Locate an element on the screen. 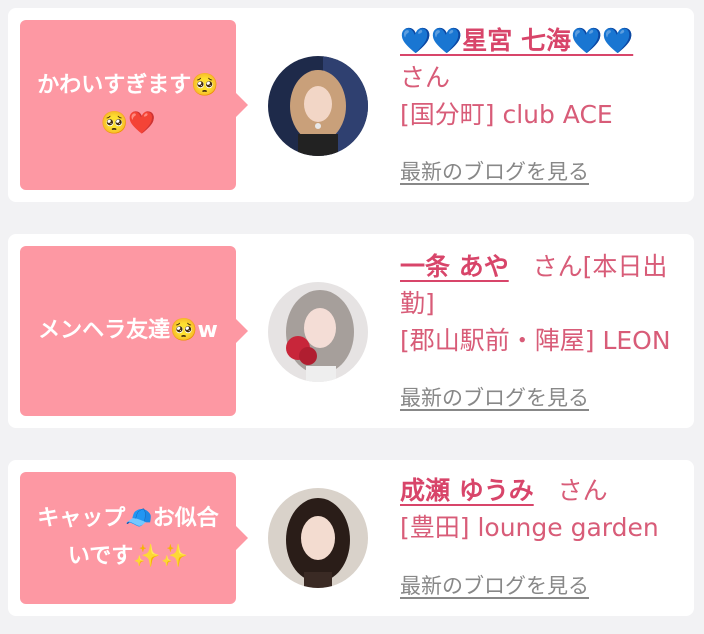 The image size is (704, 634). cast-name-link: 💙💙星宮 七海💙💙 is located at coordinates (516, 40).